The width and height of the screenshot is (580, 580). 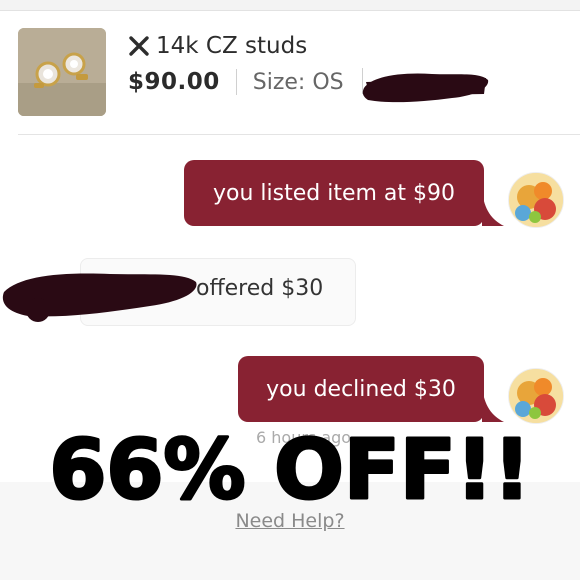 I want to click on message-text: you declined $30, so click(x=361, y=389).